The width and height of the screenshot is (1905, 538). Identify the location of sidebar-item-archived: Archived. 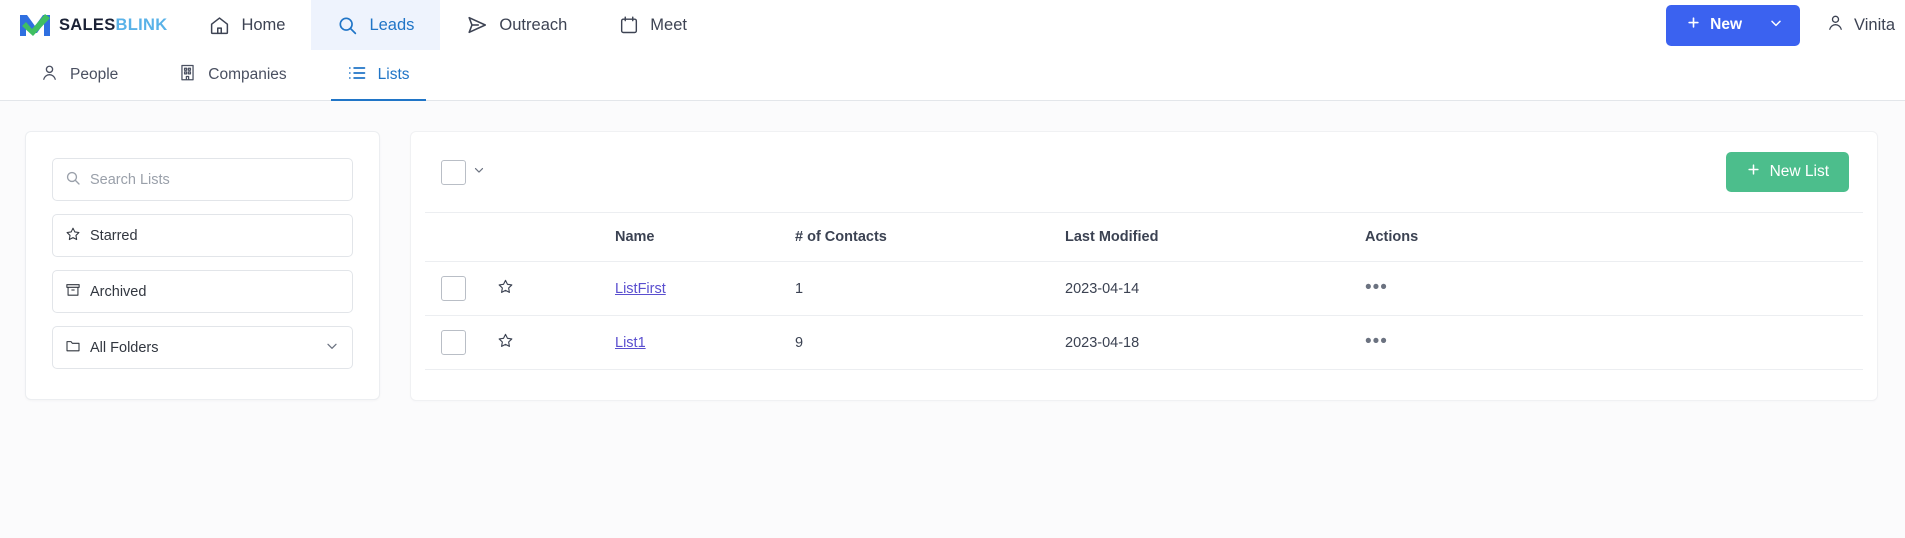
(202, 291).